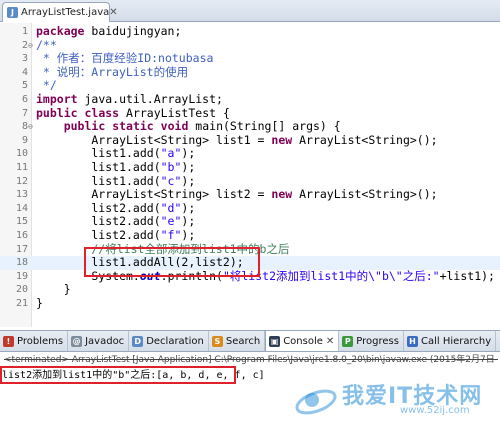  I want to click on line-number: 6, so click(24, 99).